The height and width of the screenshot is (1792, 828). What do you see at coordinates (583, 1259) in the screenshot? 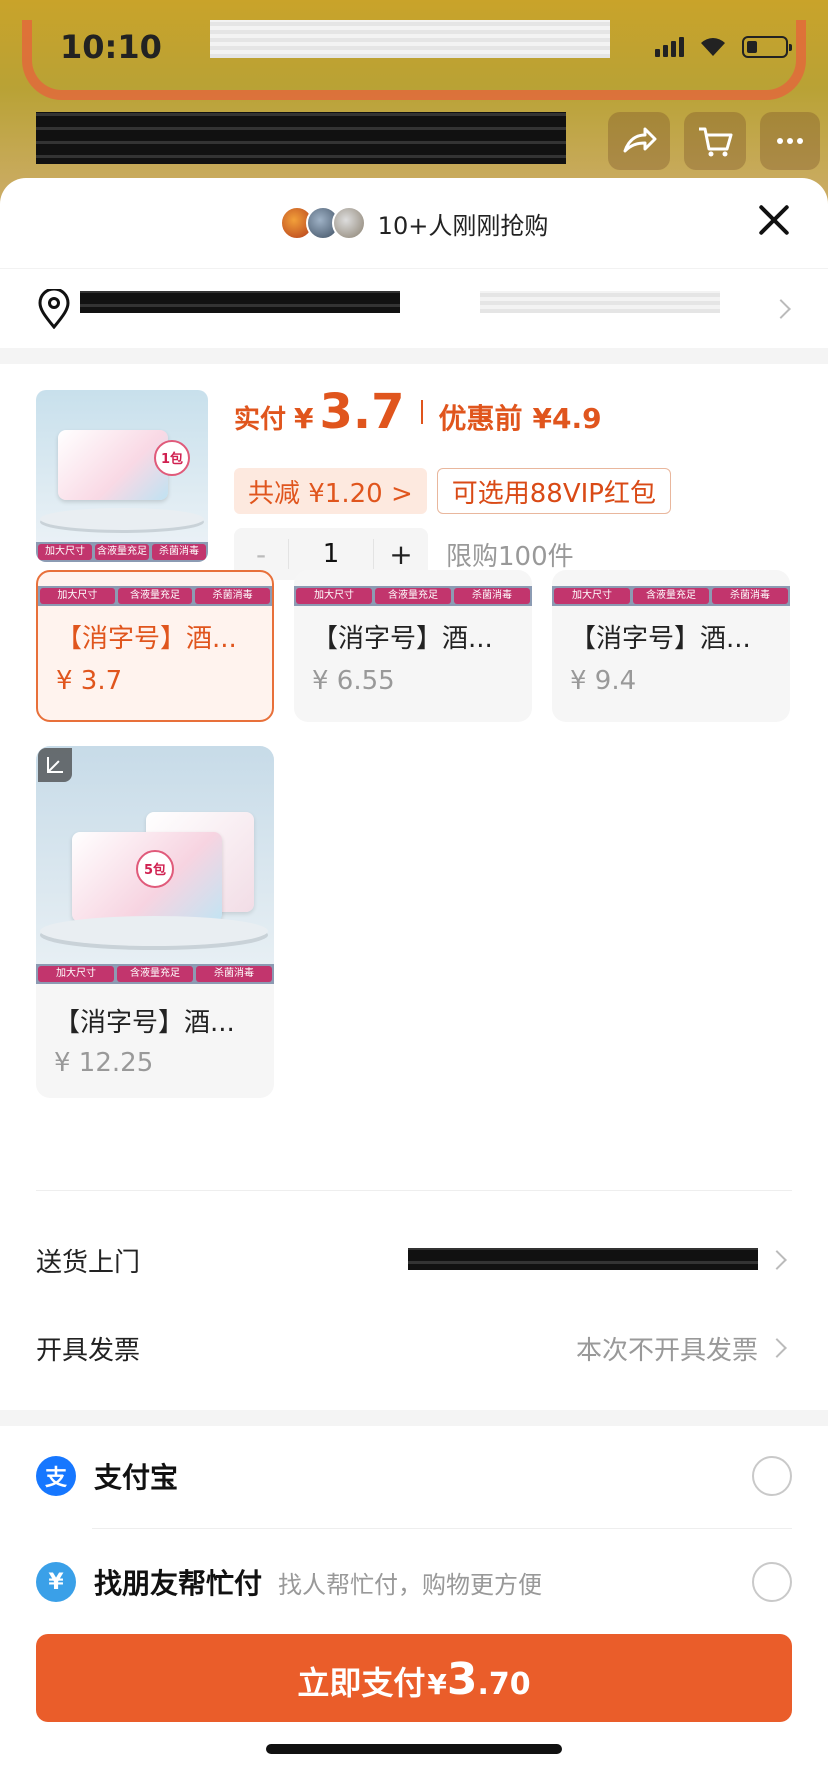
I see `redacted-delivery-info` at bounding box center [583, 1259].